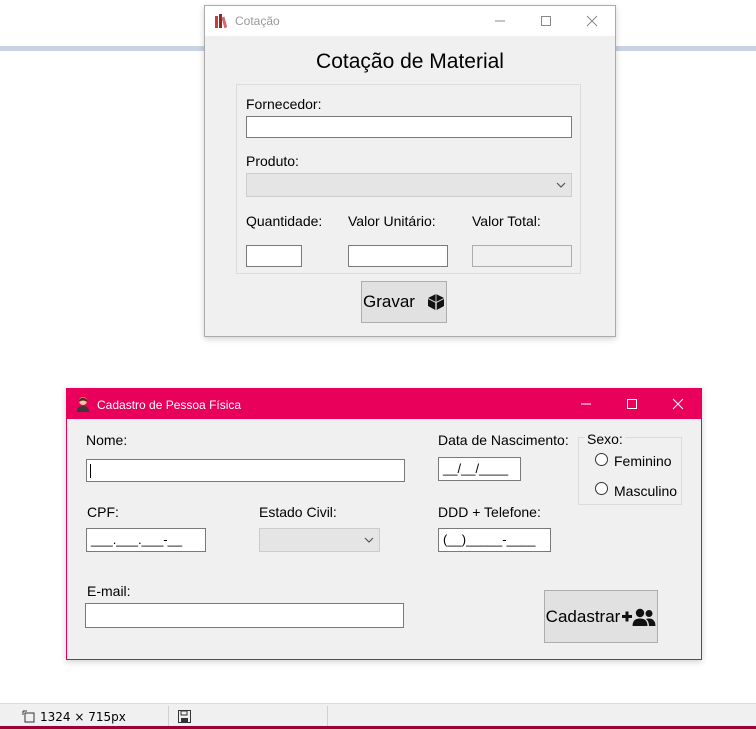 Image resolution: width=756 pixels, height=729 pixels. What do you see at coordinates (435, 302) in the screenshot?
I see `box-icon` at bounding box center [435, 302].